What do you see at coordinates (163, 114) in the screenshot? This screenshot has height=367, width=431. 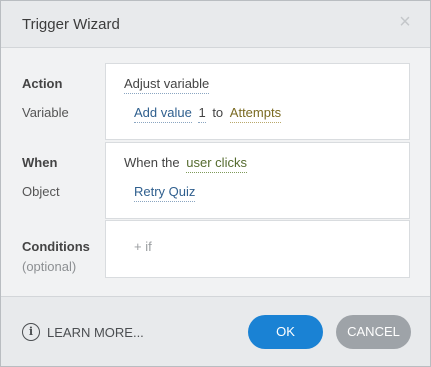 I see `variable-operation: Add value` at bounding box center [163, 114].